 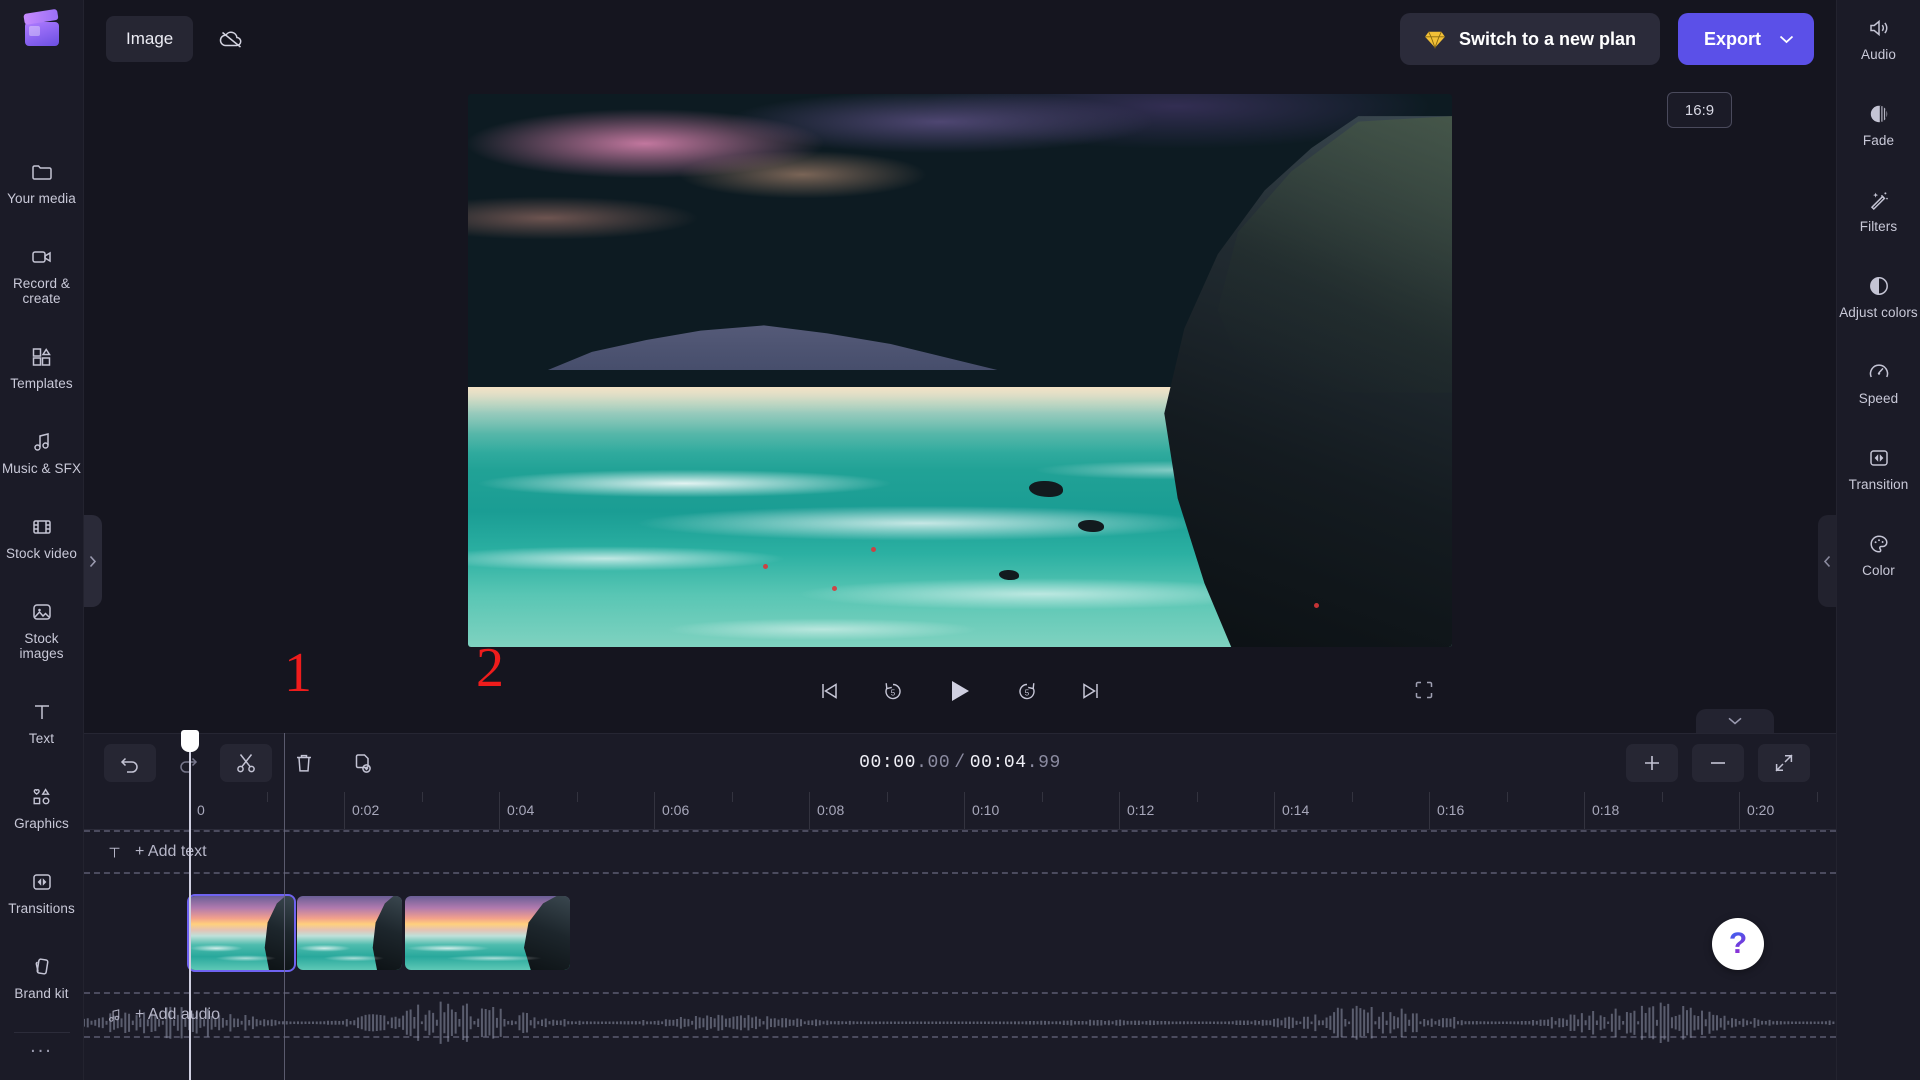 What do you see at coordinates (1878, 38) in the screenshot?
I see `sidebar-item-audio: Audio` at bounding box center [1878, 38].